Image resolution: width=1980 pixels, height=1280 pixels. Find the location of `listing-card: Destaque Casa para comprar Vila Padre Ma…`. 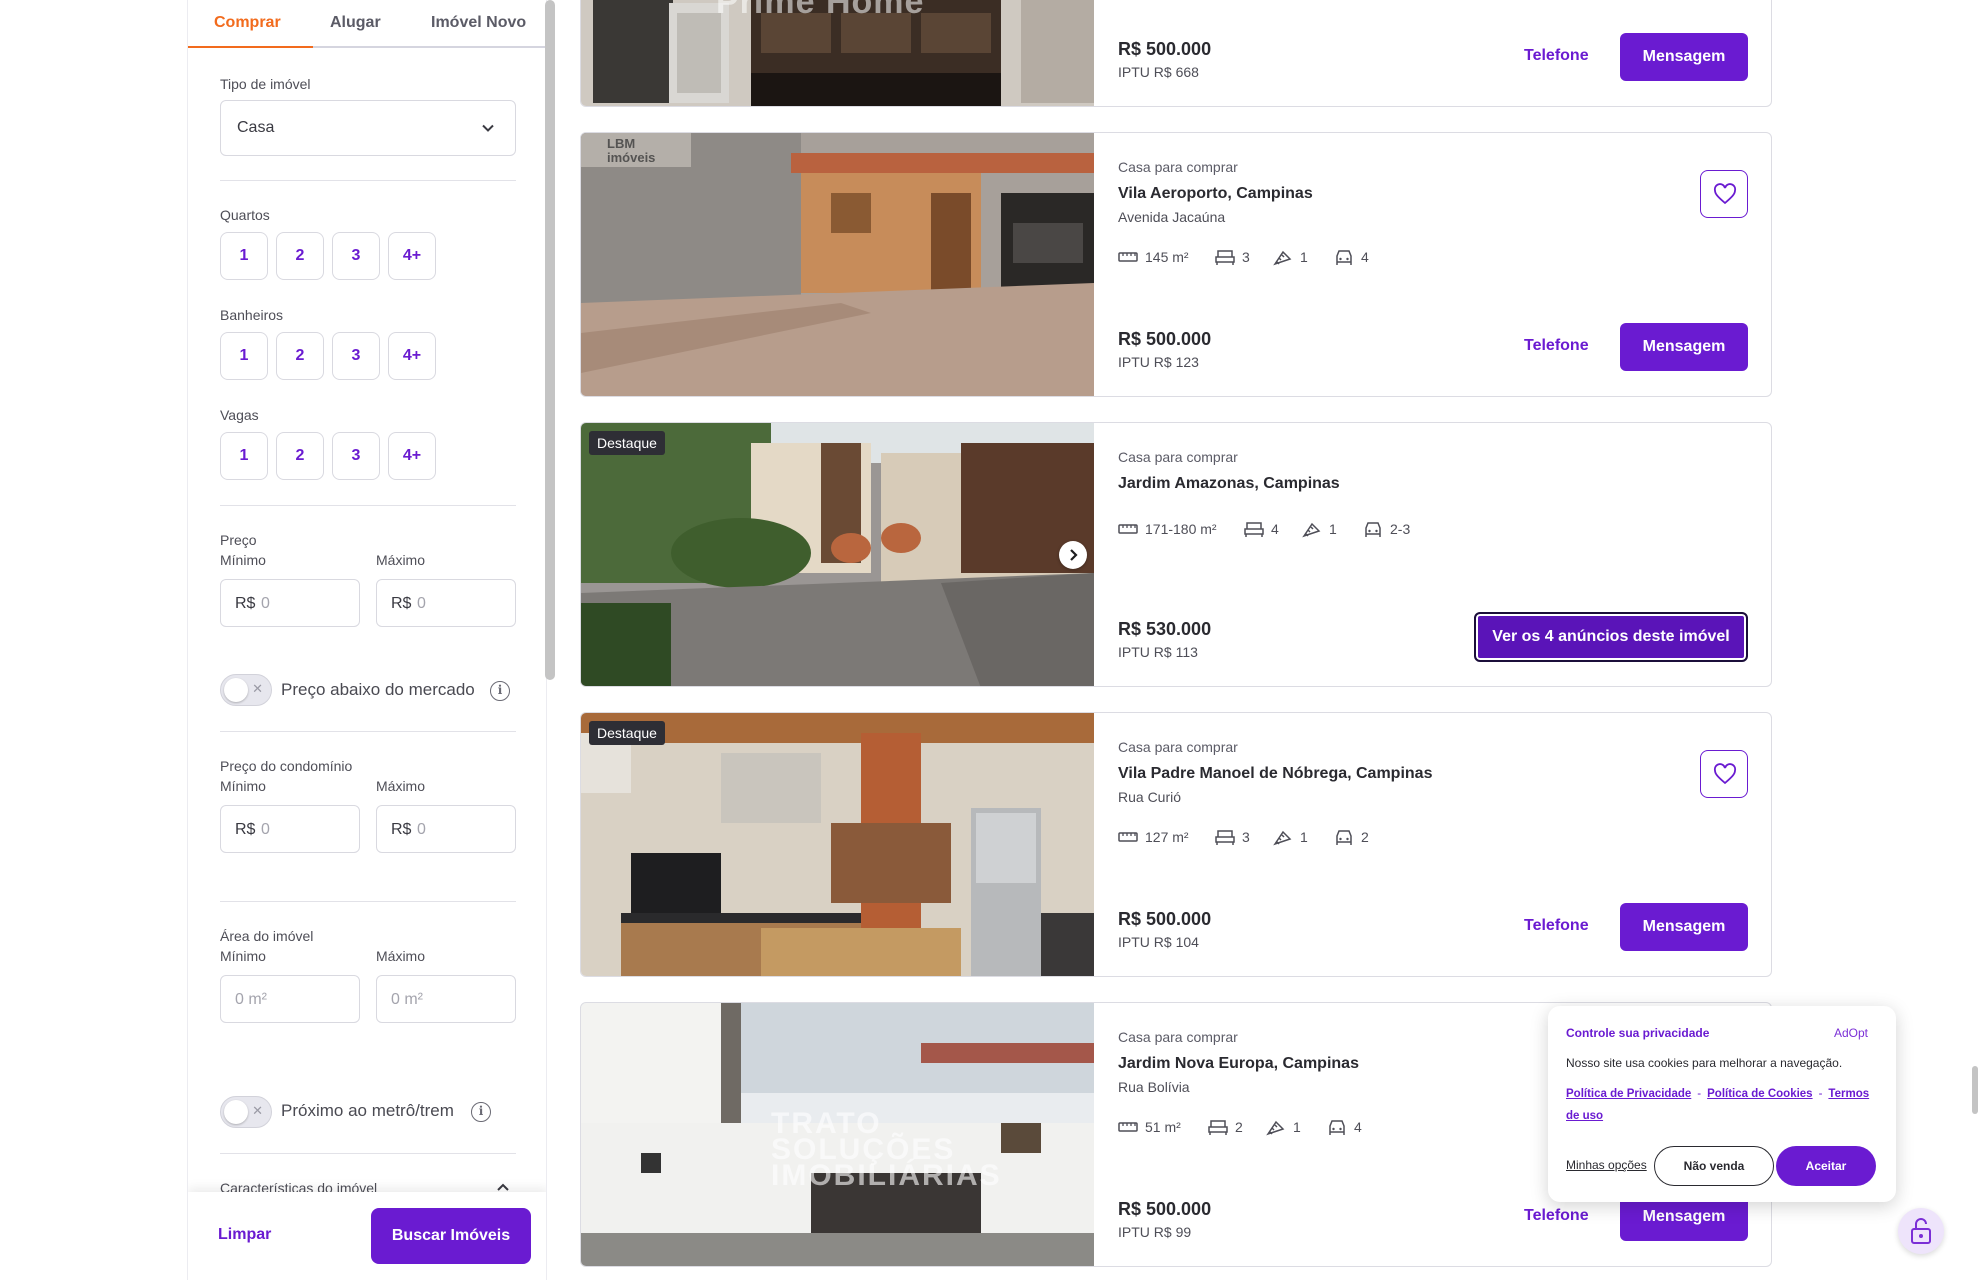

listing-card: Destaque Casa para comprar Vila Padre Ma… is located at coordinates (1176, 844).